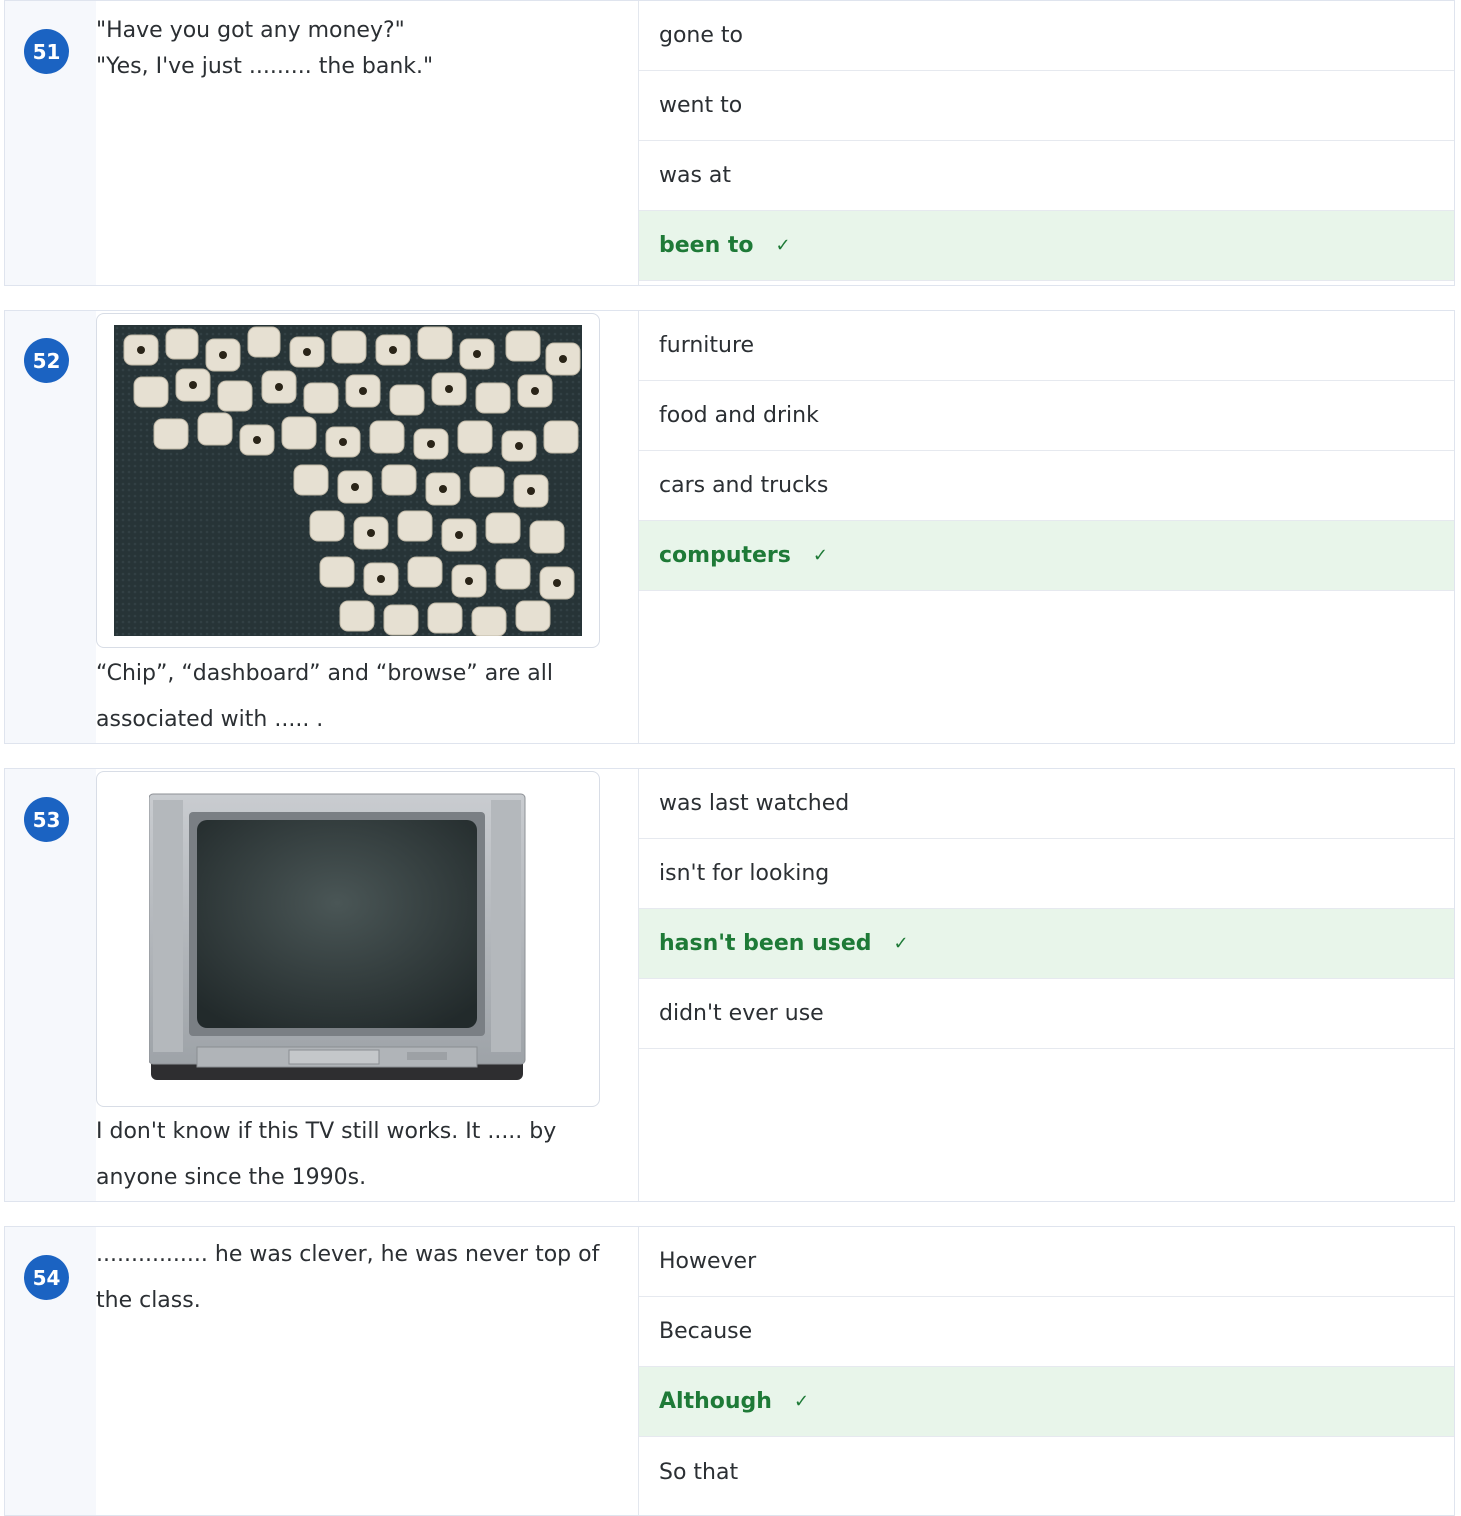 The width and height of the screenshot is (1461, 1516). Describe the element at coordinates (706, 245) in the screenshot. I see `option-label: been to` at that location.